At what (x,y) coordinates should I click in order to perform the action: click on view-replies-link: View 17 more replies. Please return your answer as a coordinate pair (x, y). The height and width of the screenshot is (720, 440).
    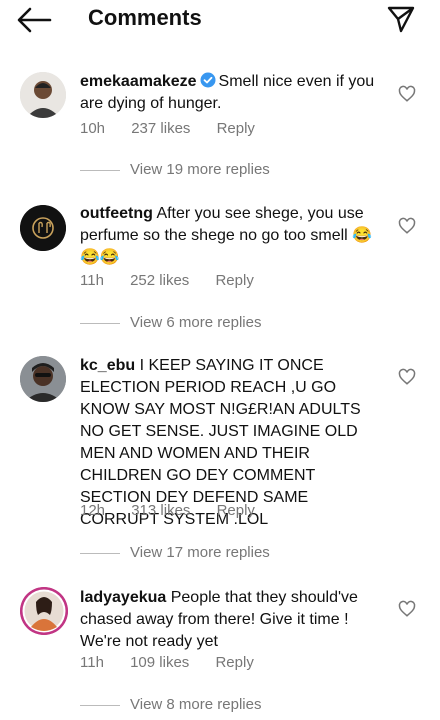
    Looking at the image, I should click on (175, 552).